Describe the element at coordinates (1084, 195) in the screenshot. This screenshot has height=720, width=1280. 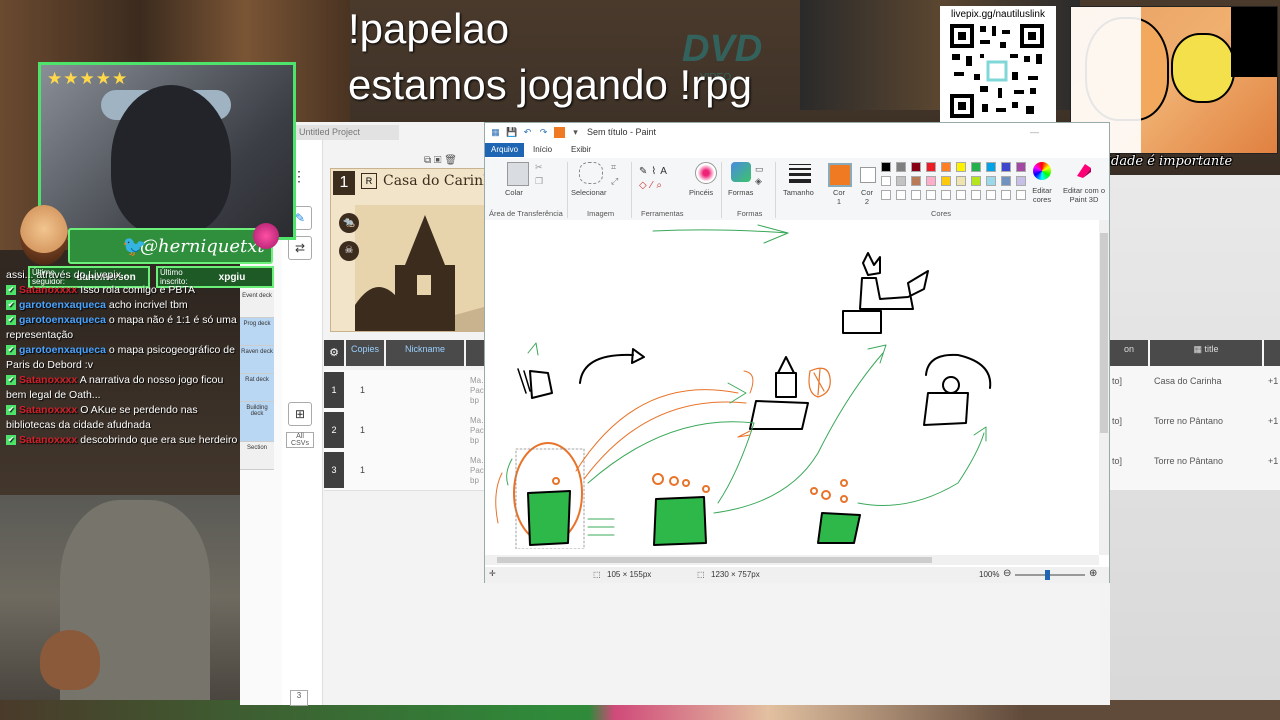
I see `paint3d-label: Editar com o Paint 3D` at that location.